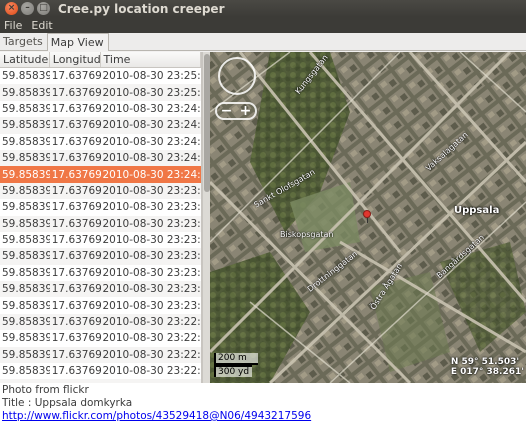 Image resolution: width=526 pixels, height=428 pixels. I want to click on cell-time: 2010-08-30 23:23:26, so click(152, 256).